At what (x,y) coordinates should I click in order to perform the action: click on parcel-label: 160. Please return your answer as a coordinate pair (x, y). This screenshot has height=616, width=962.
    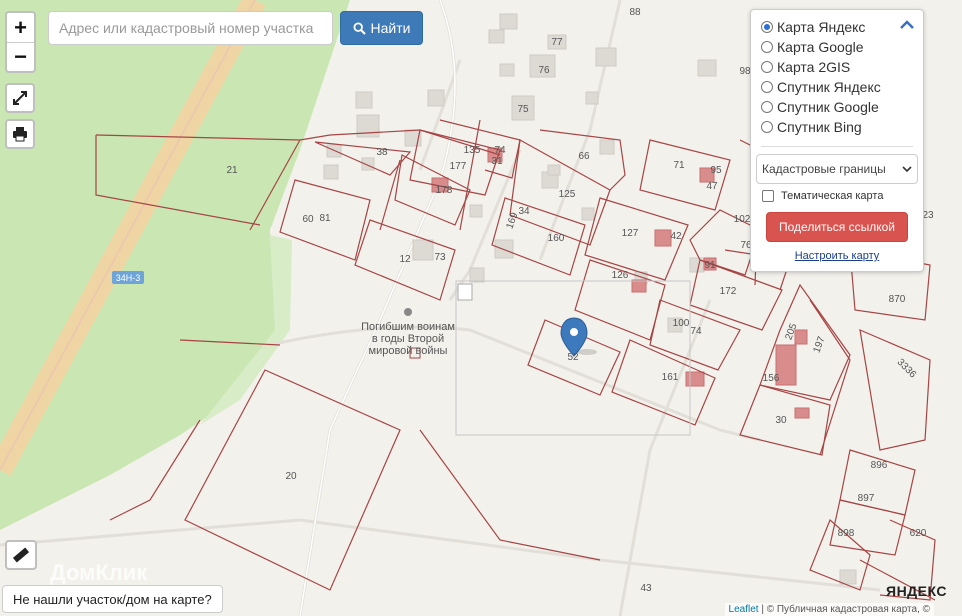
    Looking at the image, I should click on (556, 239).